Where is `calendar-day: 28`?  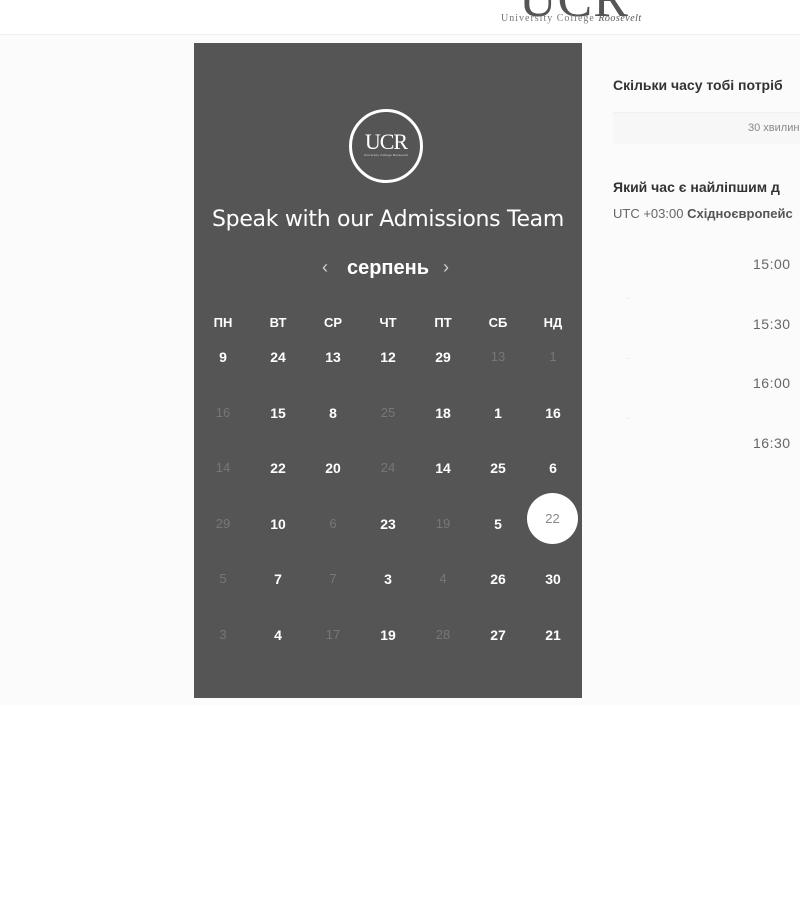
calendar-day: 28 is located at coordinates (443, 634).